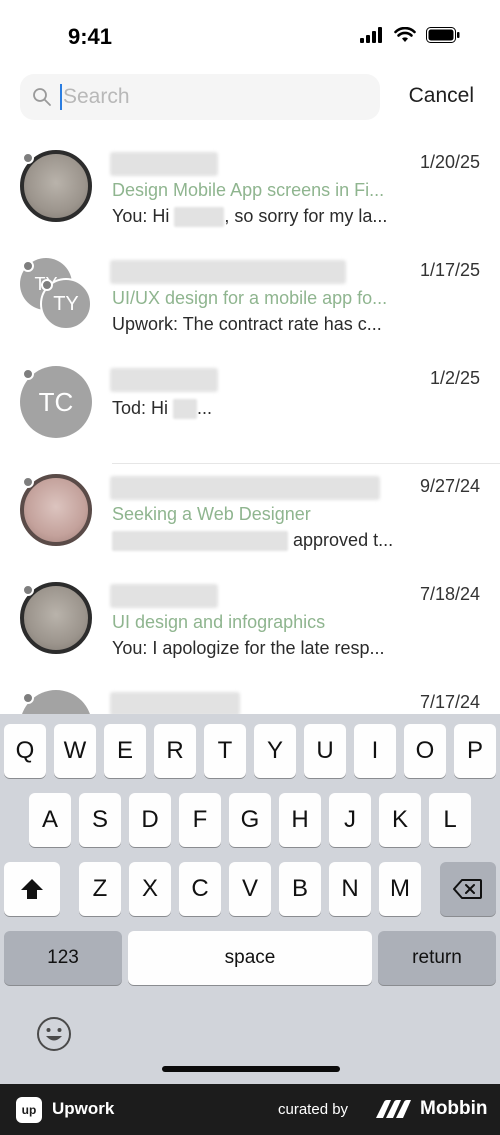  I want to click on footer-app-name: Upwork, so click(83, 1108).